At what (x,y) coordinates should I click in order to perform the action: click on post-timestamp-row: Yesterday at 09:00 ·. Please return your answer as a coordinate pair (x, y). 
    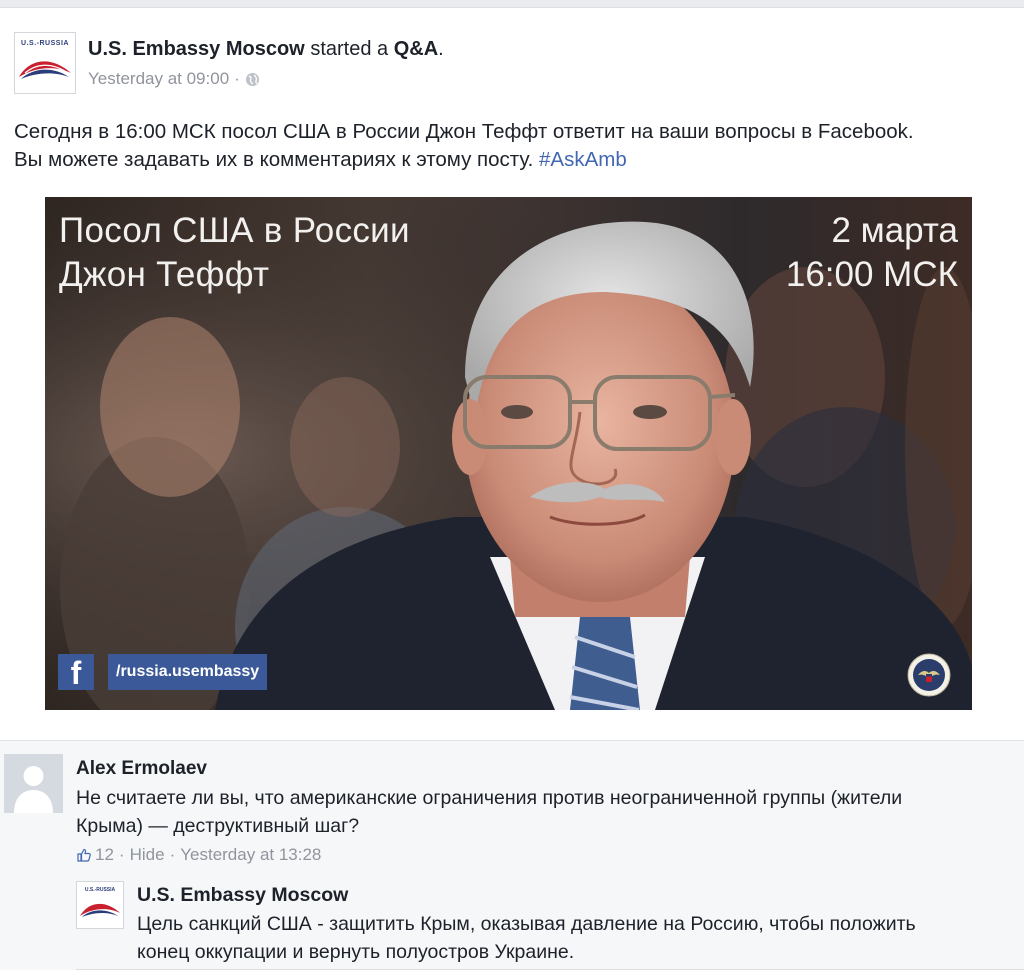
    Looking at the image, I should click on (174, 79).